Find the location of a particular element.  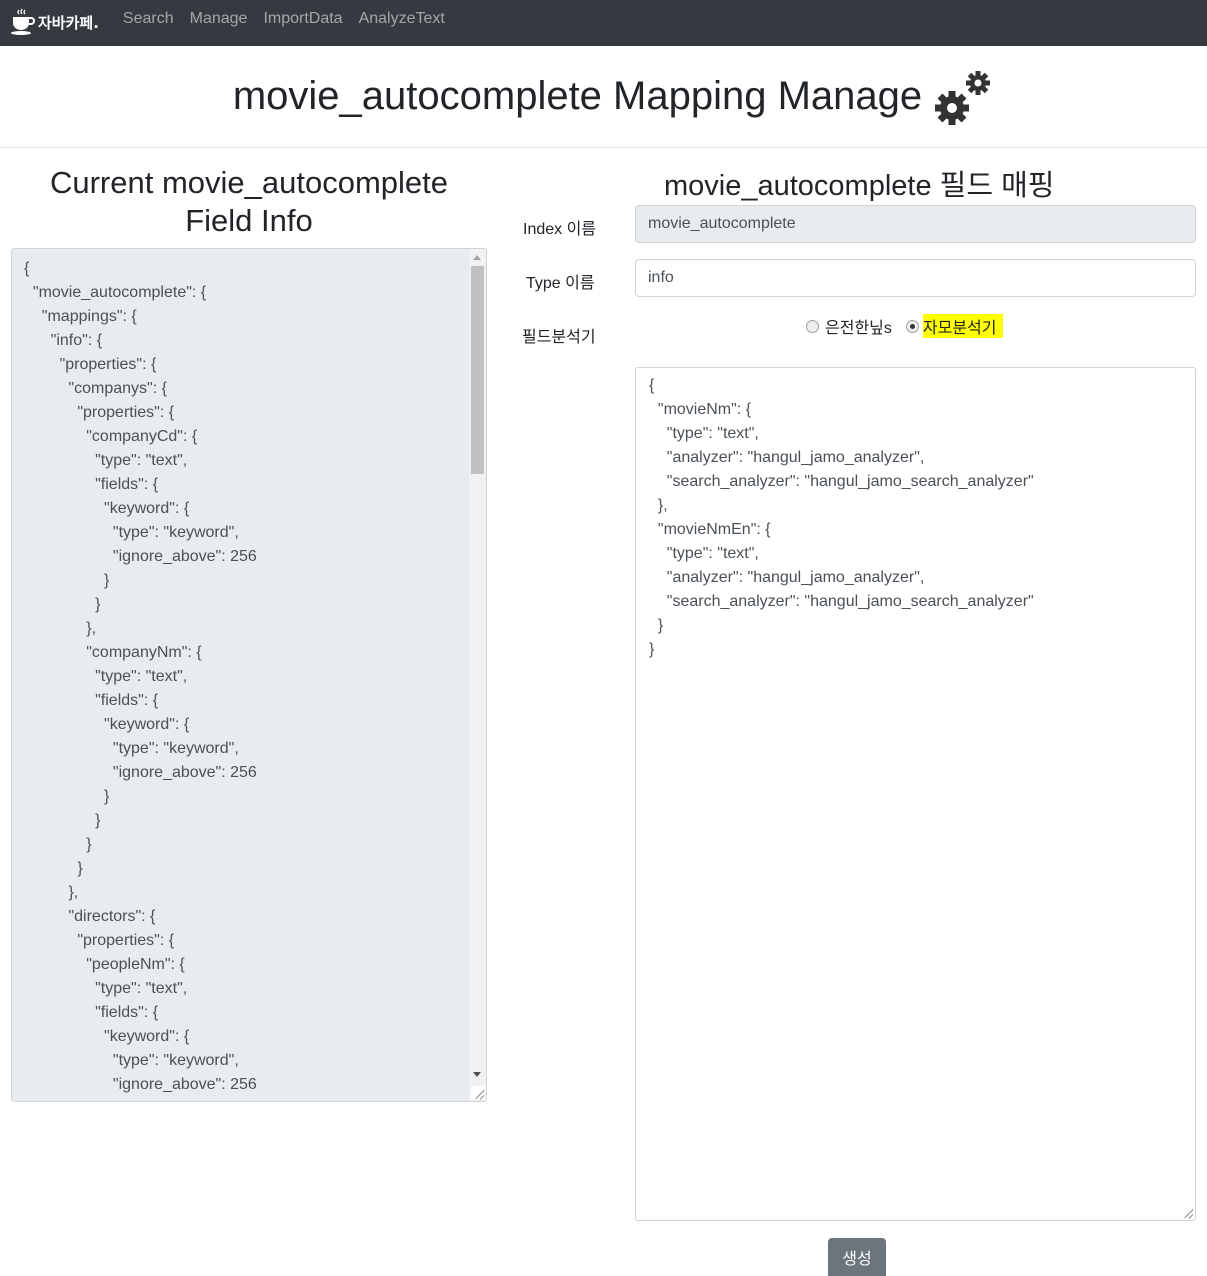

radio-label-highlighted: 자모분석기 is located at coordinates (962, 326).